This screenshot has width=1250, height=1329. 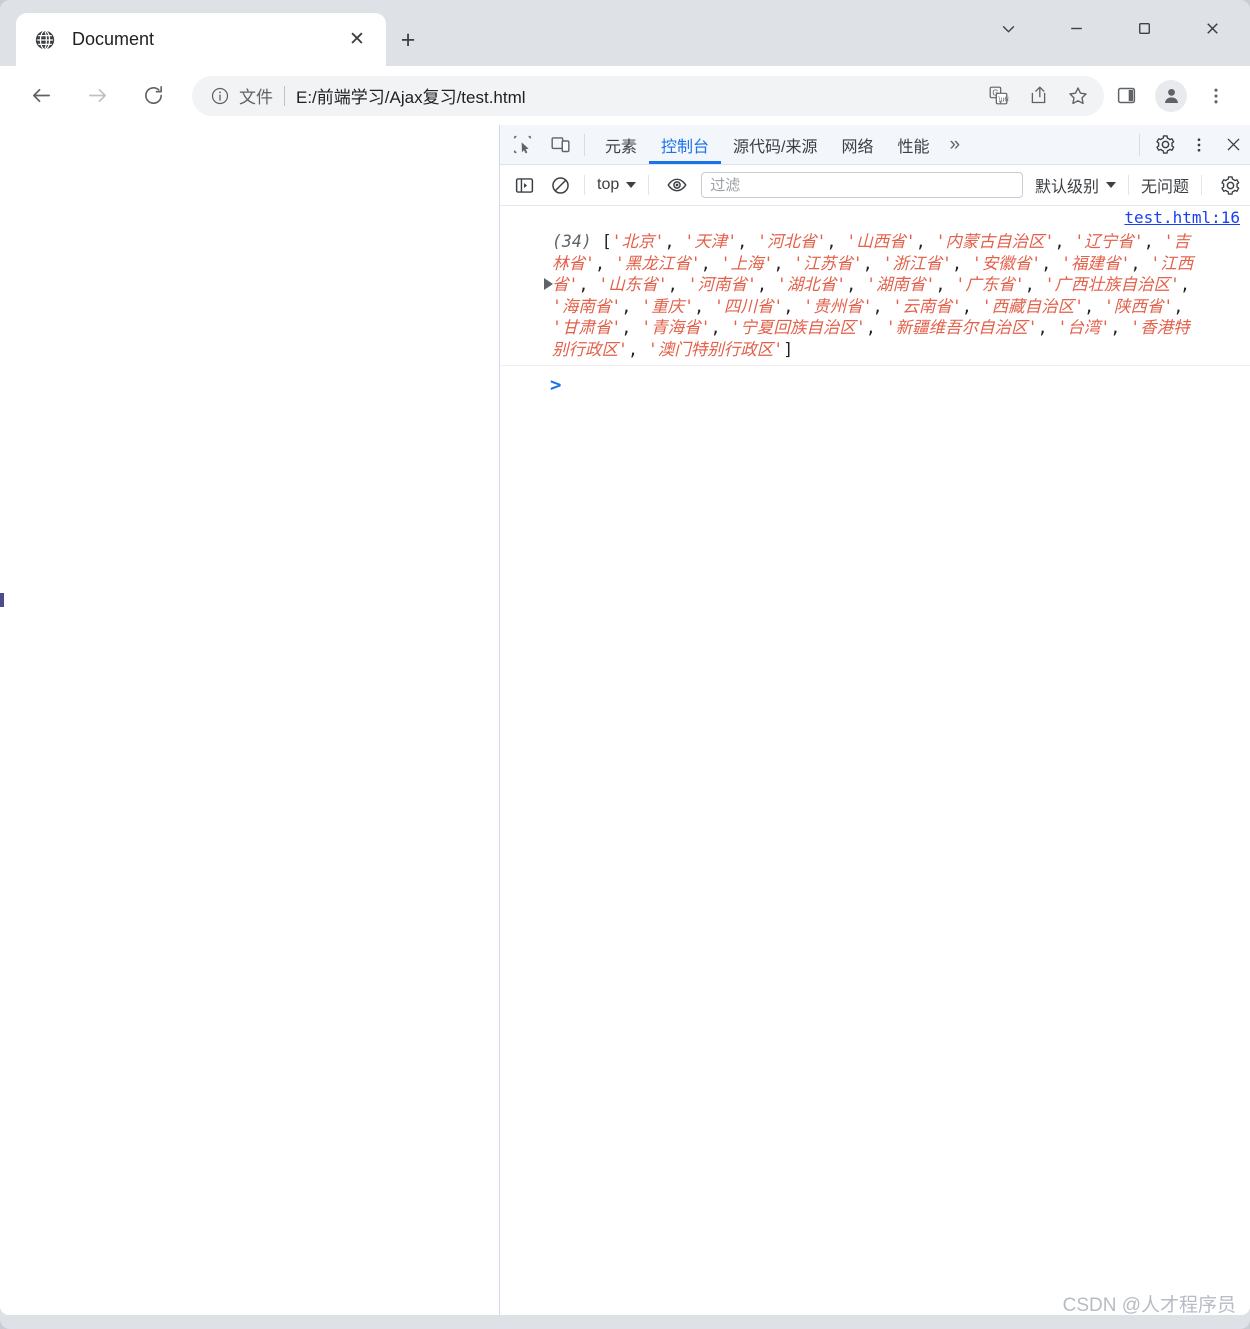 I want to click on close-icon, so click(x=1212, y=28).